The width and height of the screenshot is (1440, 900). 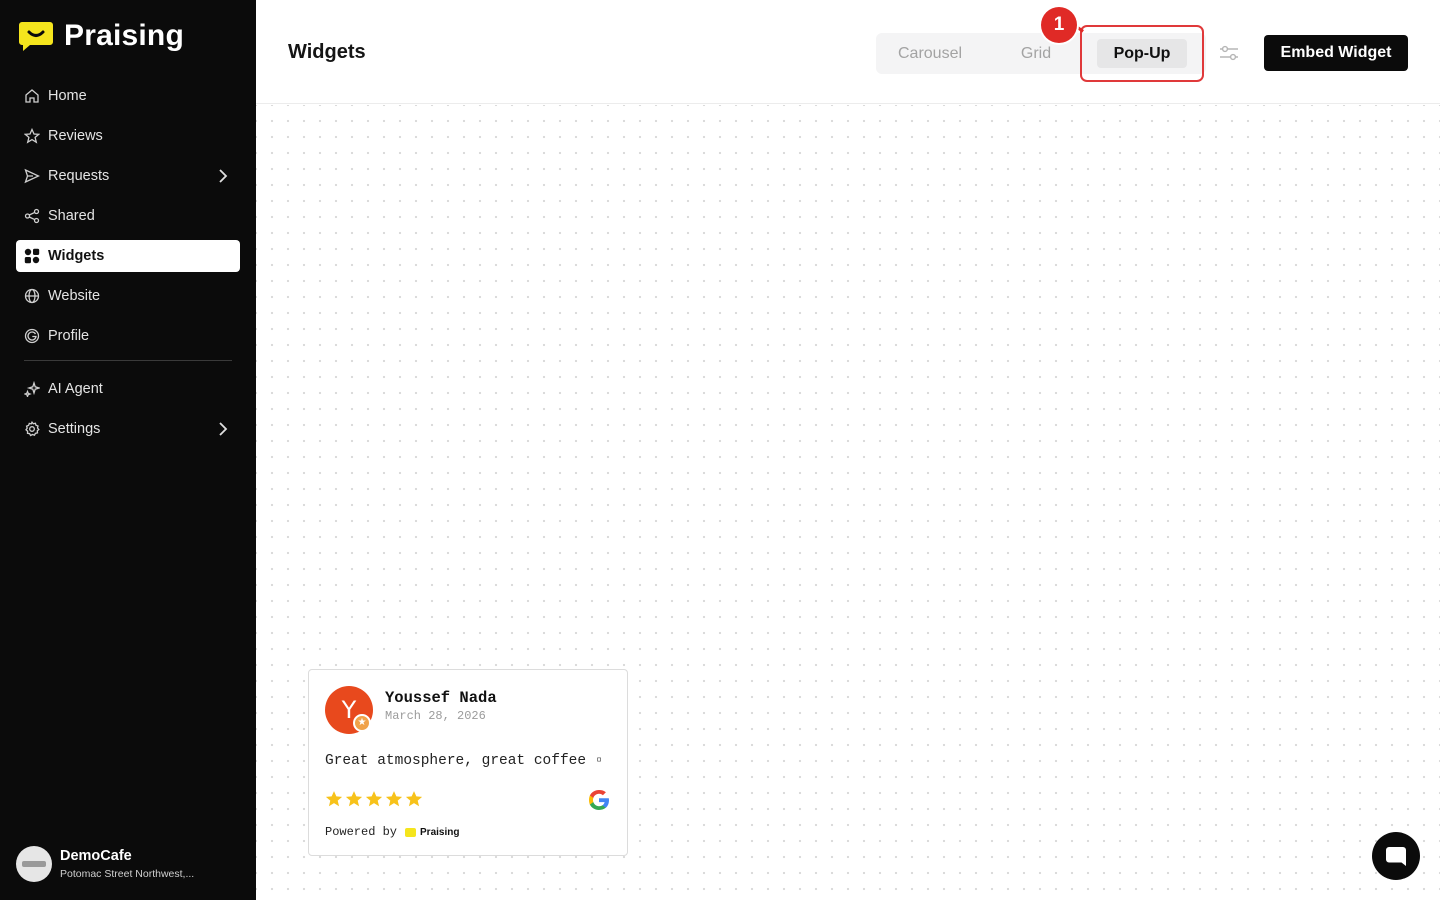 What do you see at coordinates (32, 429) in the screenshot?
I see `gear-icon` at bounding box center [32, 429].